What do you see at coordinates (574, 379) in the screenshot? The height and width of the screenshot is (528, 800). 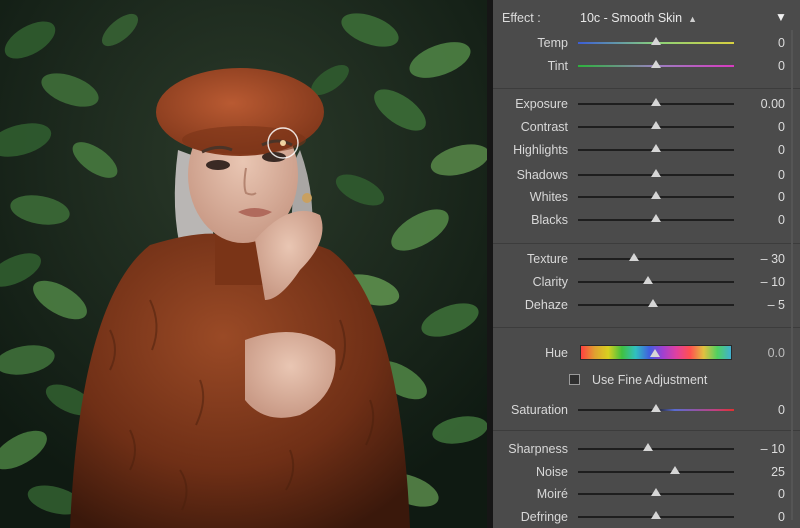 I see `fine-adjustment-checkbox` at bounding box center [574, 379].